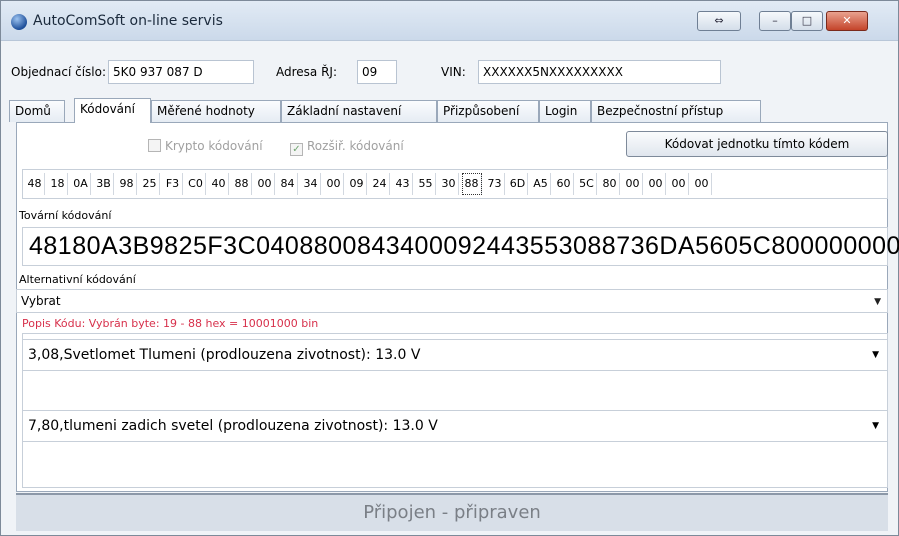 The width and height of the screenshot is (899, 536). What do you see at coordinates (357, 184) in the screenshot?
I see `coding-byte-cell: 09` at bounding box center [357, 184].